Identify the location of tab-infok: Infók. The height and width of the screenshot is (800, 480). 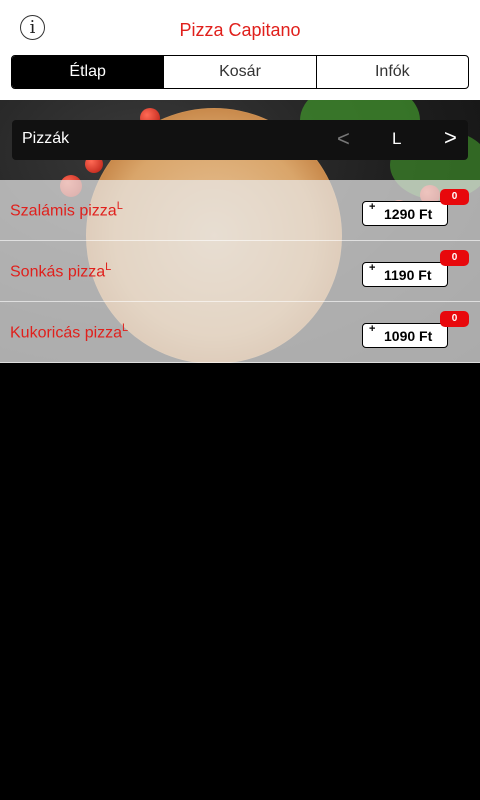
(391, 72).